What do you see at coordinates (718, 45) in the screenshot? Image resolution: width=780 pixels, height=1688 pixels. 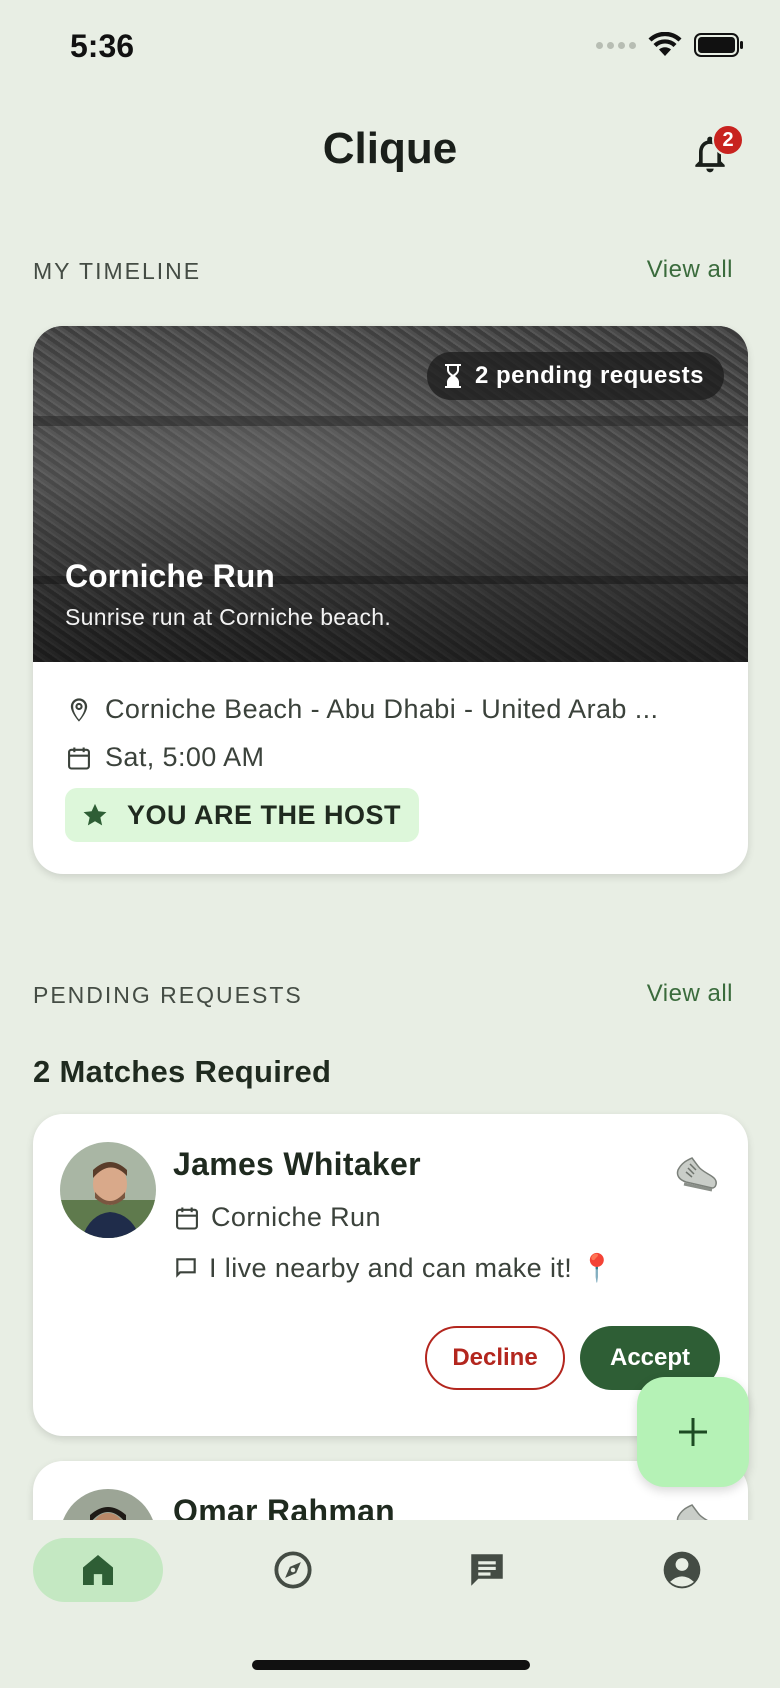 I see `battery-icon` at bounding box center [718, 45].